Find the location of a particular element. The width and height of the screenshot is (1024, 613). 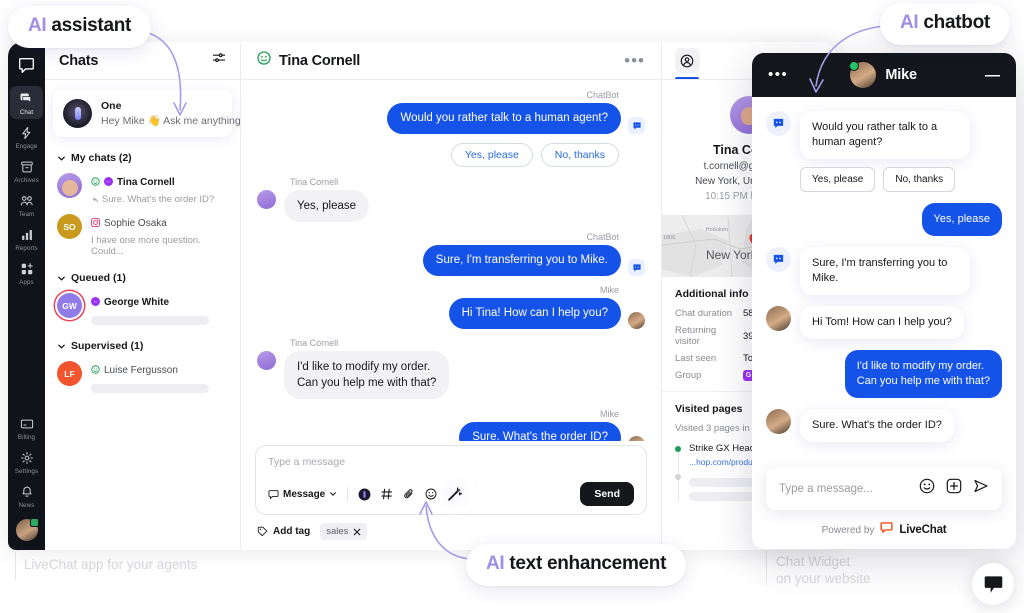

chevron-down-icon is located at coordinates (333, 494).